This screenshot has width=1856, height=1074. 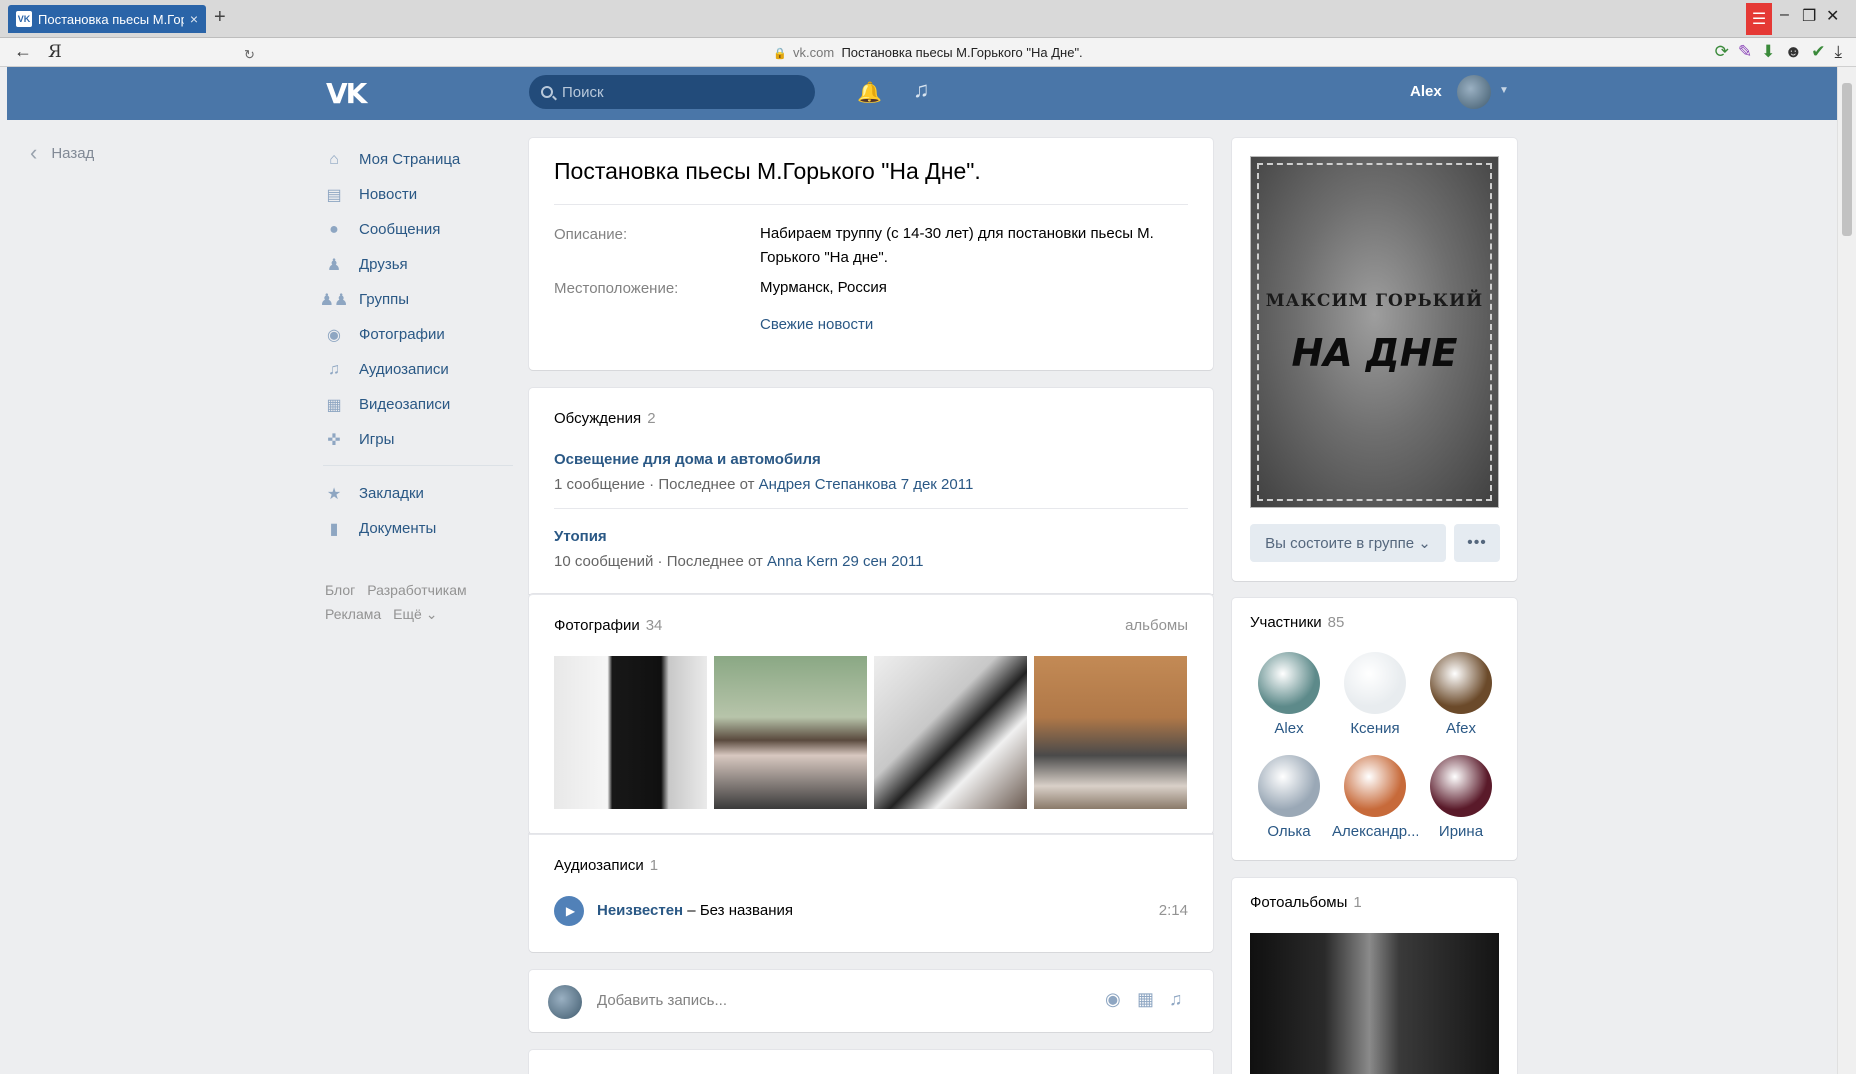 I want to click on album-cover, so click(x=1374, y=1003).